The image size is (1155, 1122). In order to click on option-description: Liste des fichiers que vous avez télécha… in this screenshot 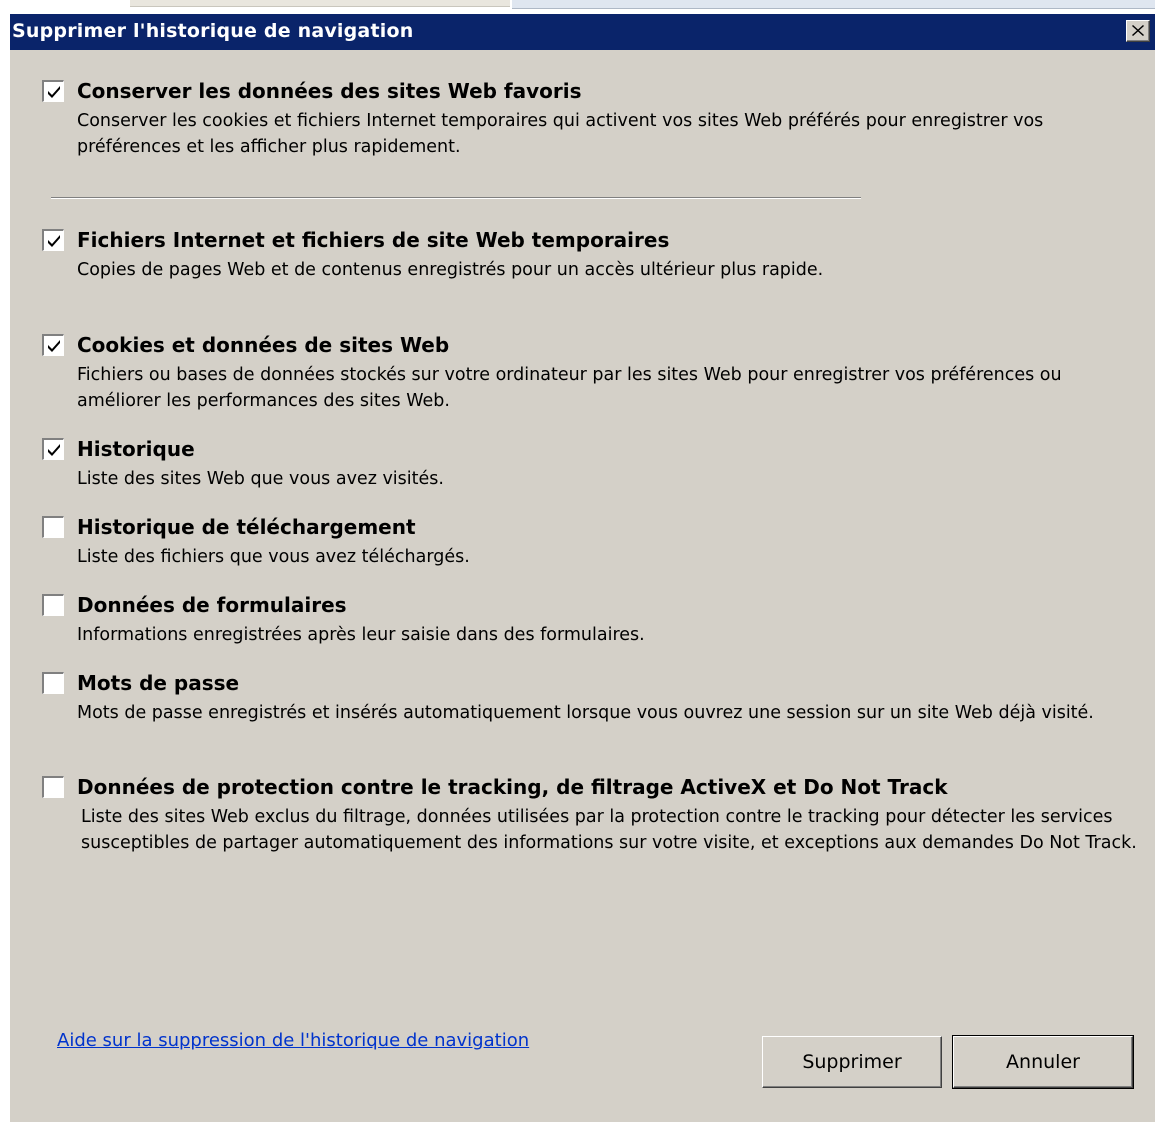, I will do `click(273, 557)`.